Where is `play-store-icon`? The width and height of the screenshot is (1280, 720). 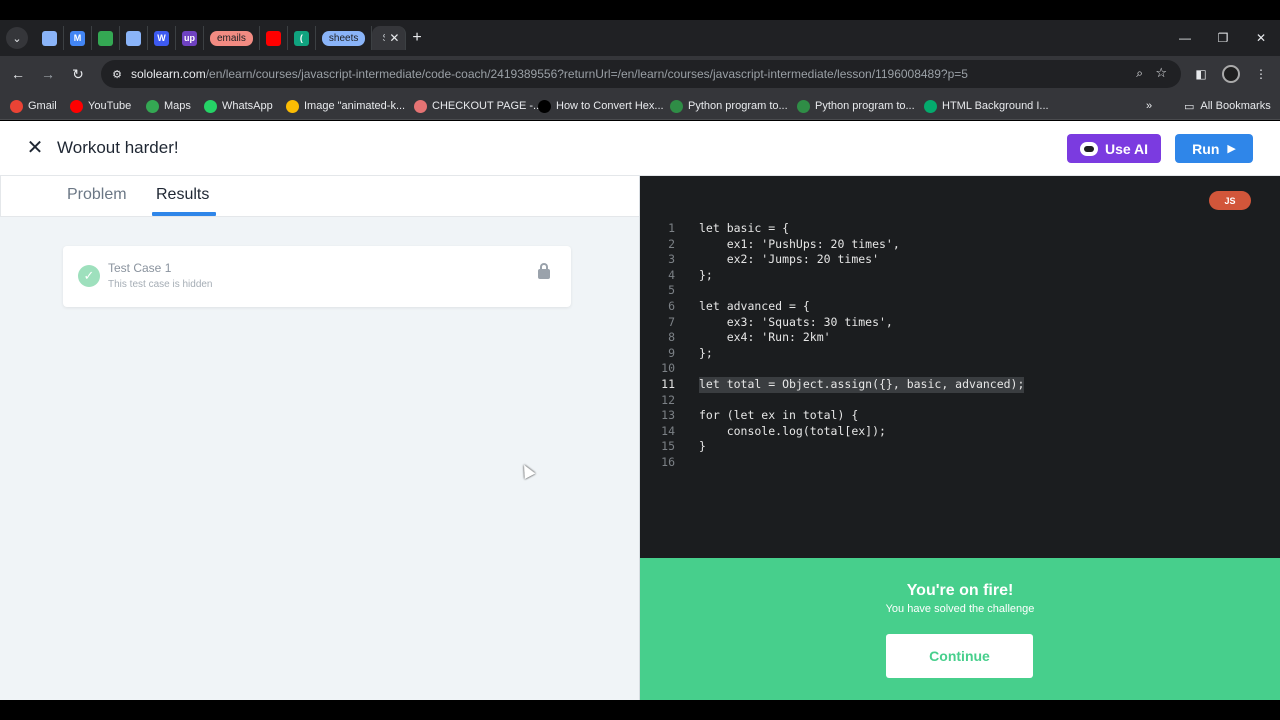 play-store-icon is located at coordinates (105, 38).